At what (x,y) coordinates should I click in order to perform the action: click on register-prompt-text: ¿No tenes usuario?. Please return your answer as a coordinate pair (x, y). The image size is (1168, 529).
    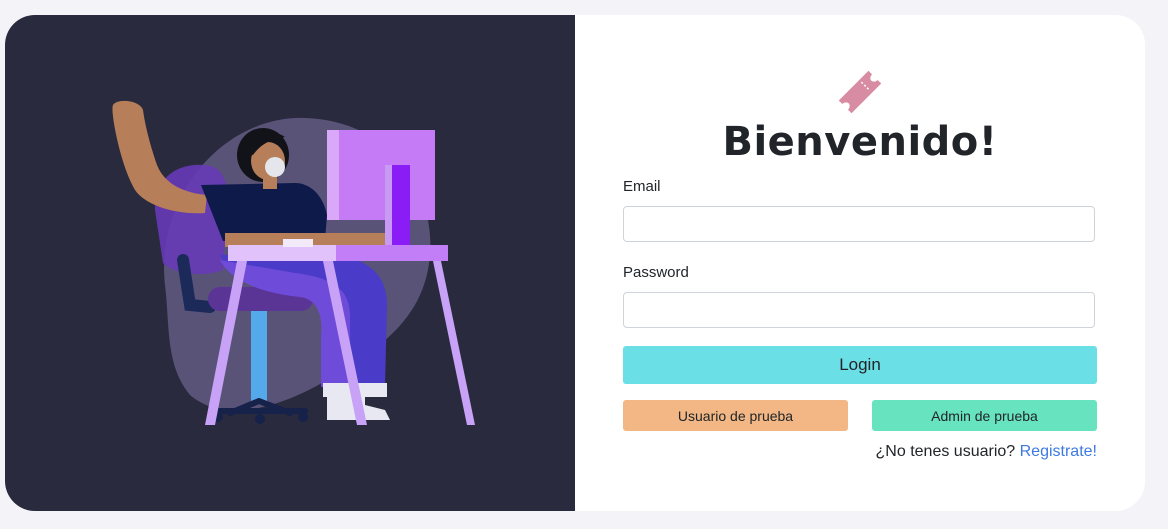
    Looking at the image, I should click on (945, 451).